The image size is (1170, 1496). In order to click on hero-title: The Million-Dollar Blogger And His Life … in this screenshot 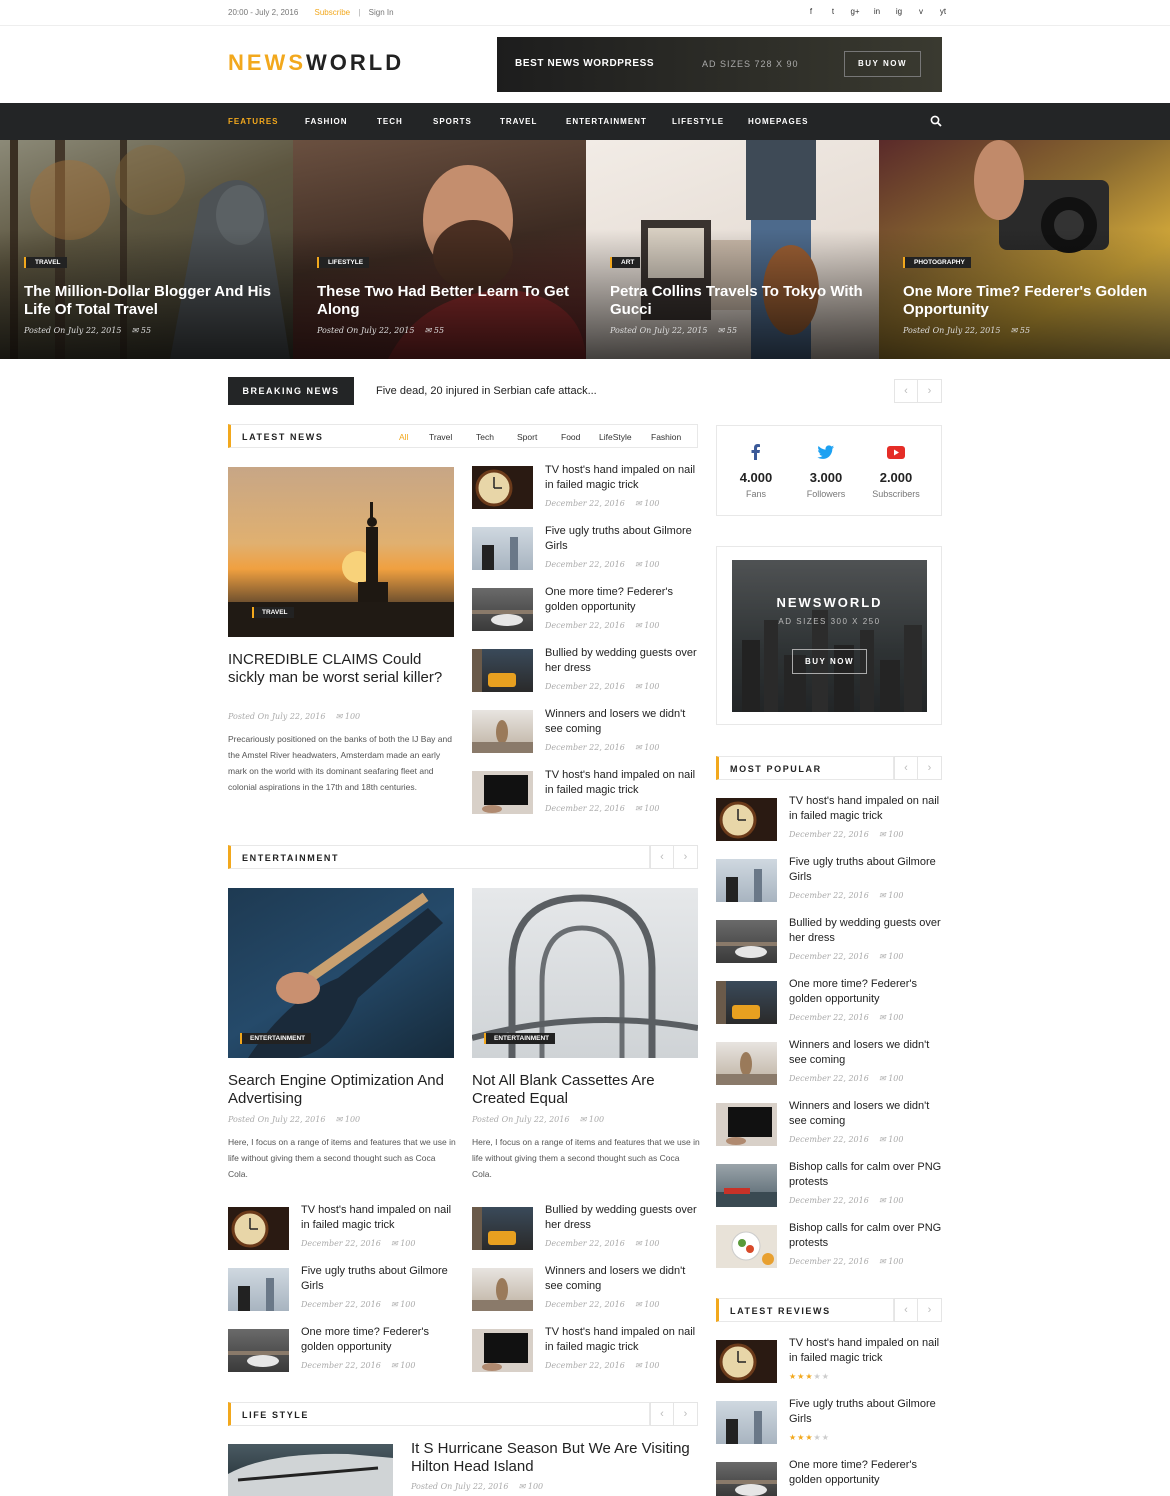, I will do `click(151, 301)`.